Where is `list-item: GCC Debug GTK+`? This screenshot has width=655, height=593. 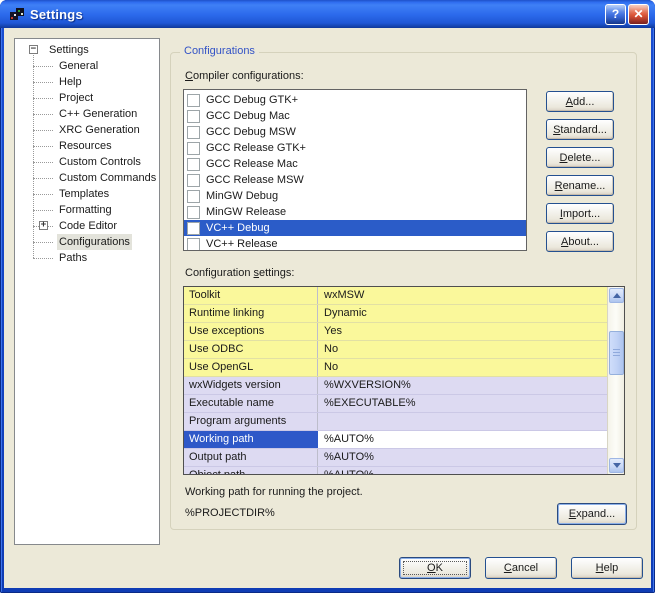
list-item: GCC Debug GTK+ is located at coordinates (355, 100).